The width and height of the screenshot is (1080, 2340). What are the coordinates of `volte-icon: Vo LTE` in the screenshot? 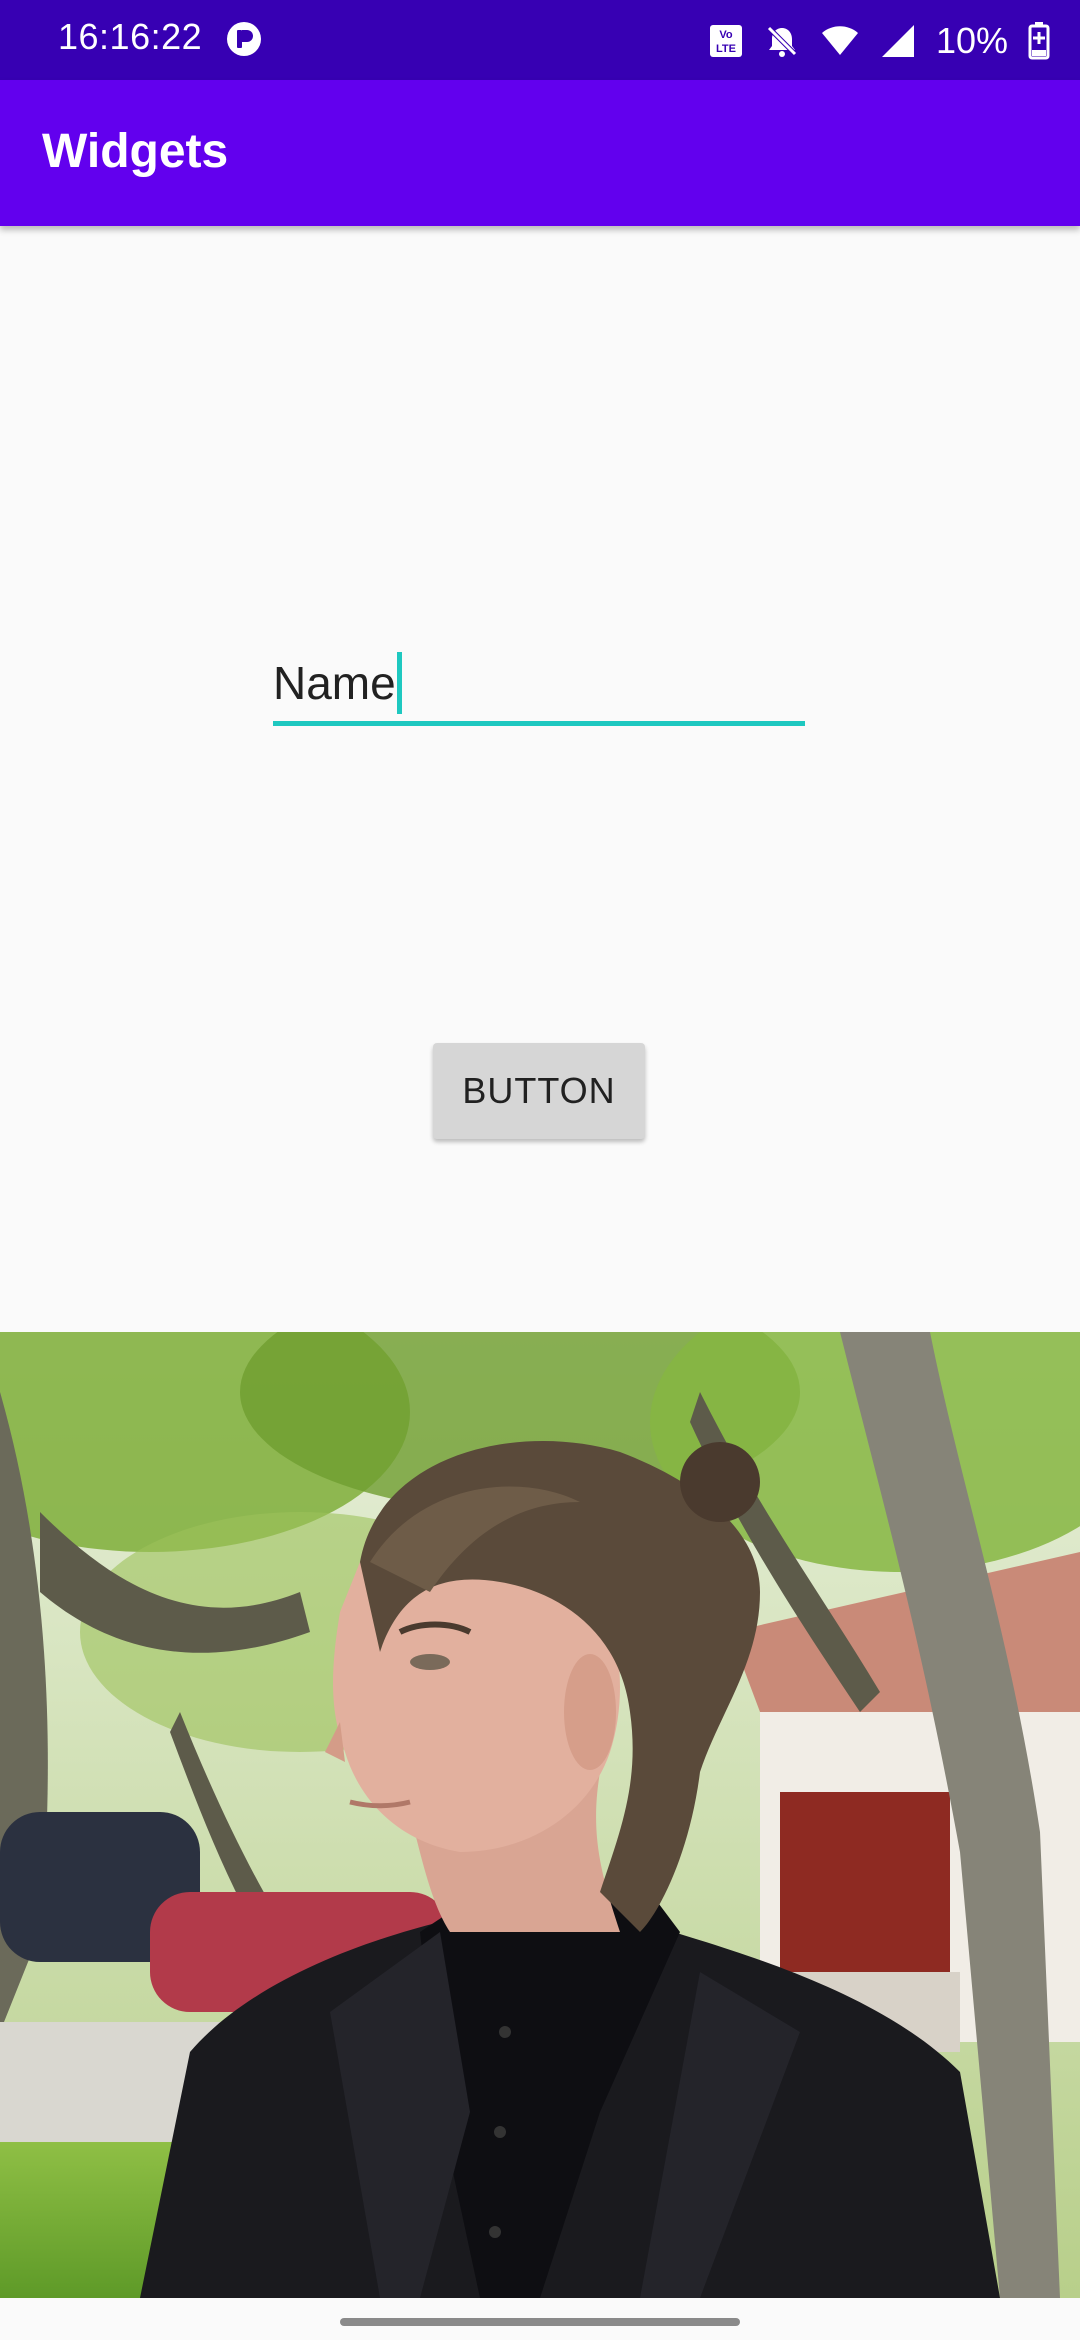 It's located at (725, 41).